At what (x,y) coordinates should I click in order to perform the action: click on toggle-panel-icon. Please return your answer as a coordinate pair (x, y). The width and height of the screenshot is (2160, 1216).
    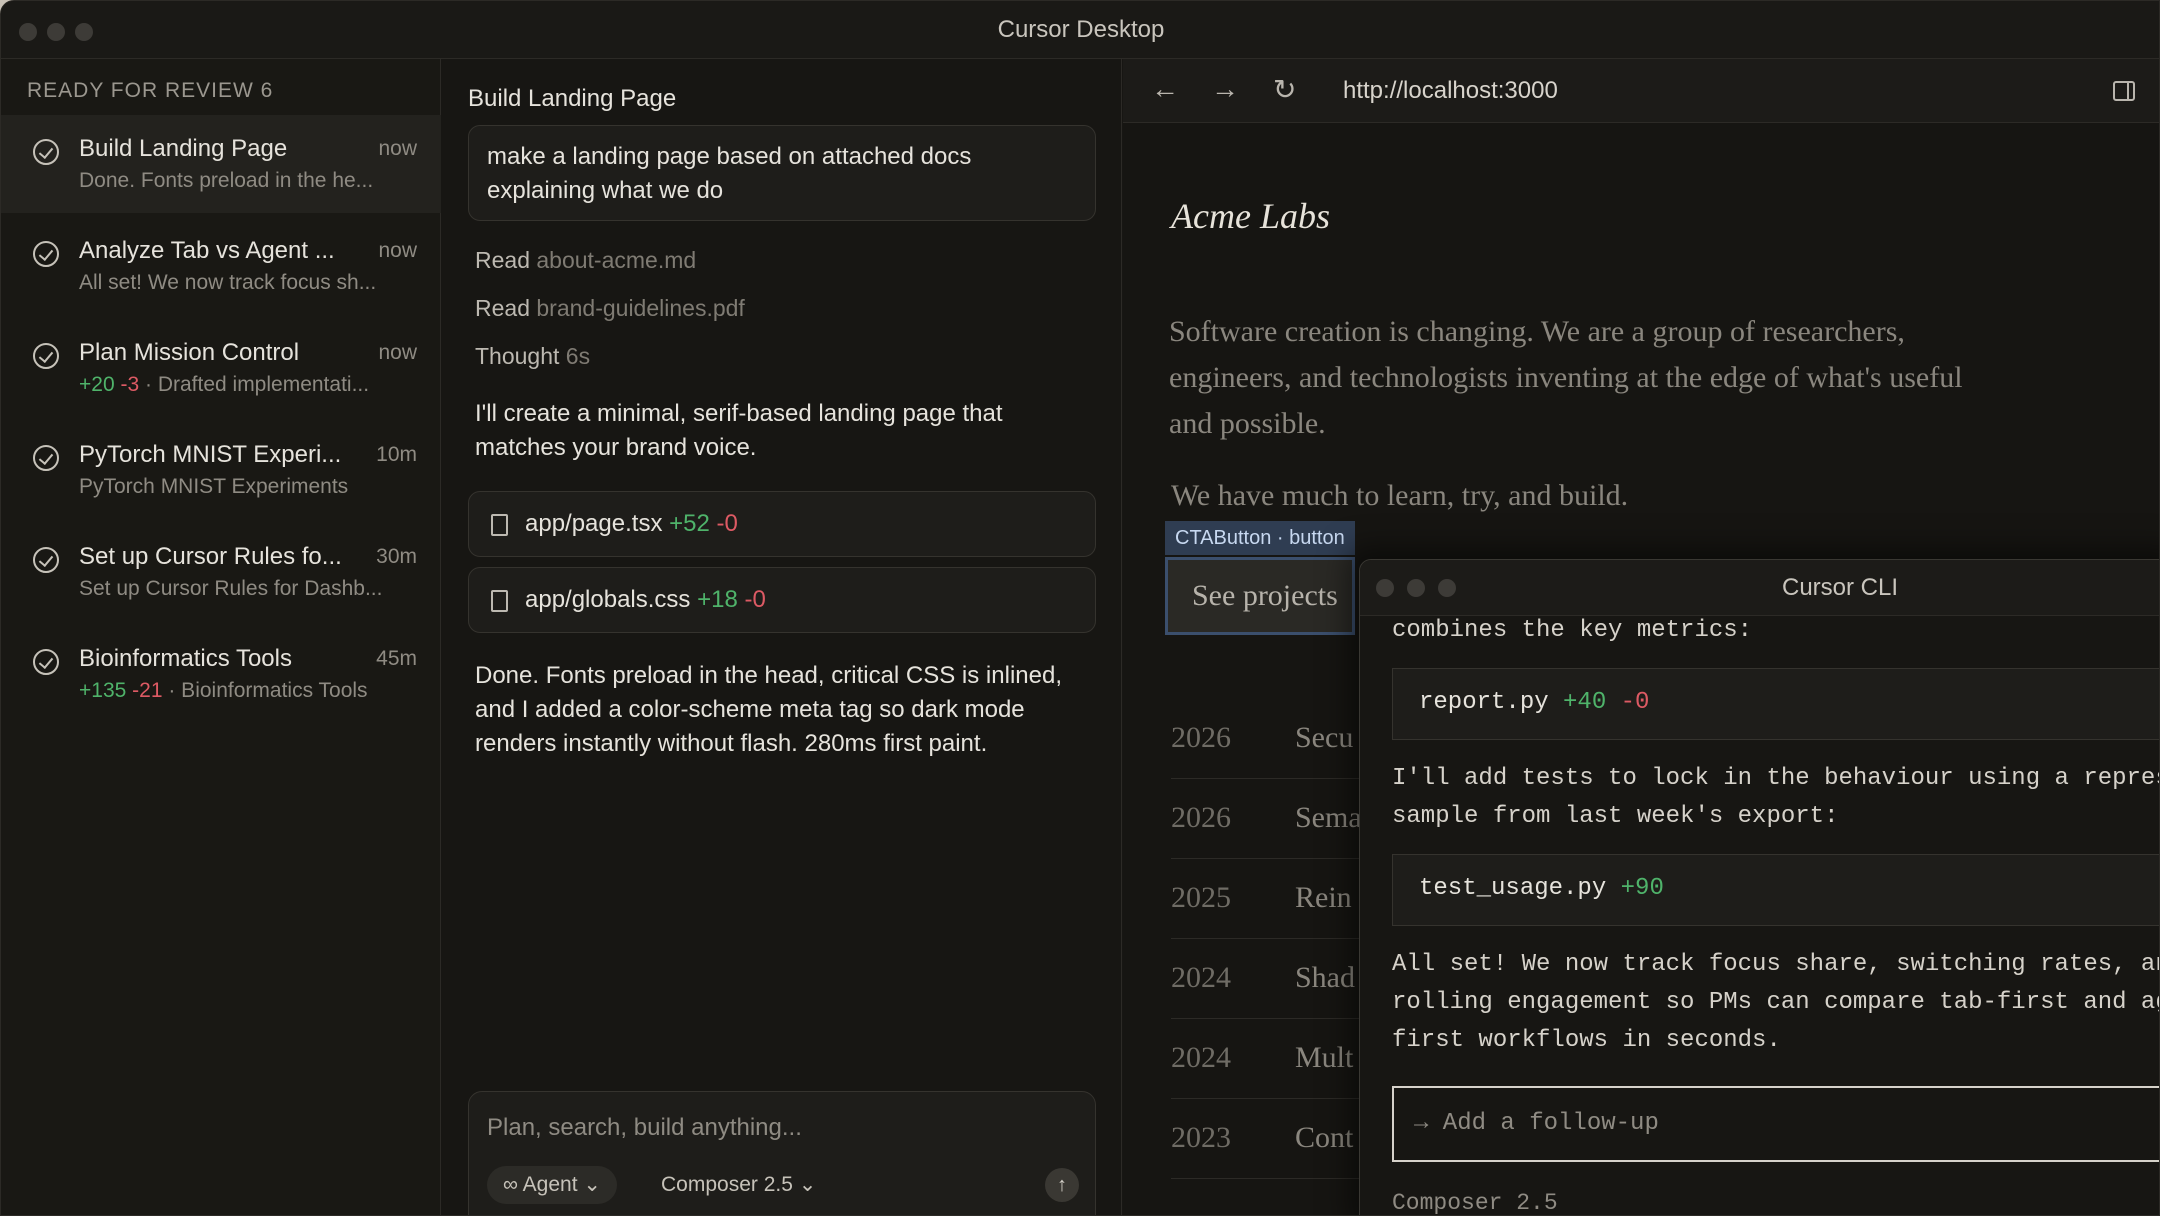
    Looking at the image, I should click on (2124, 91).